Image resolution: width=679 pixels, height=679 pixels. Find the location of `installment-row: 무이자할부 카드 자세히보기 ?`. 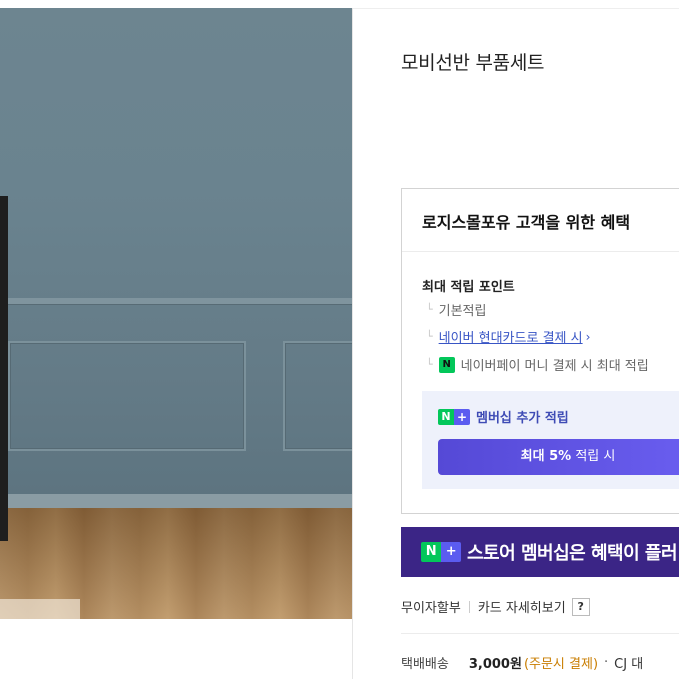

installment-row: 무이자할부 카드 자세히보기 ? is located at coordinates (495, 606).